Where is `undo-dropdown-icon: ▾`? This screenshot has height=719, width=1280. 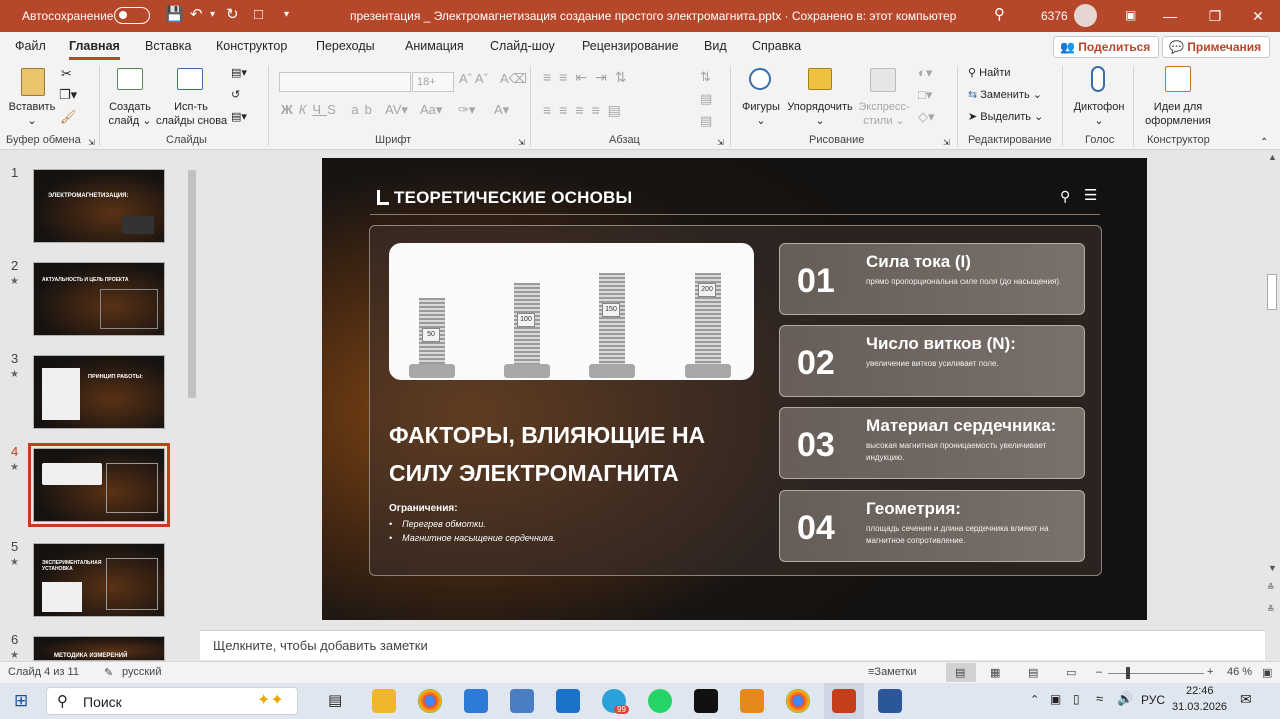
undo-dropdown-icon: ▾ is located at coordinates (212, 15).